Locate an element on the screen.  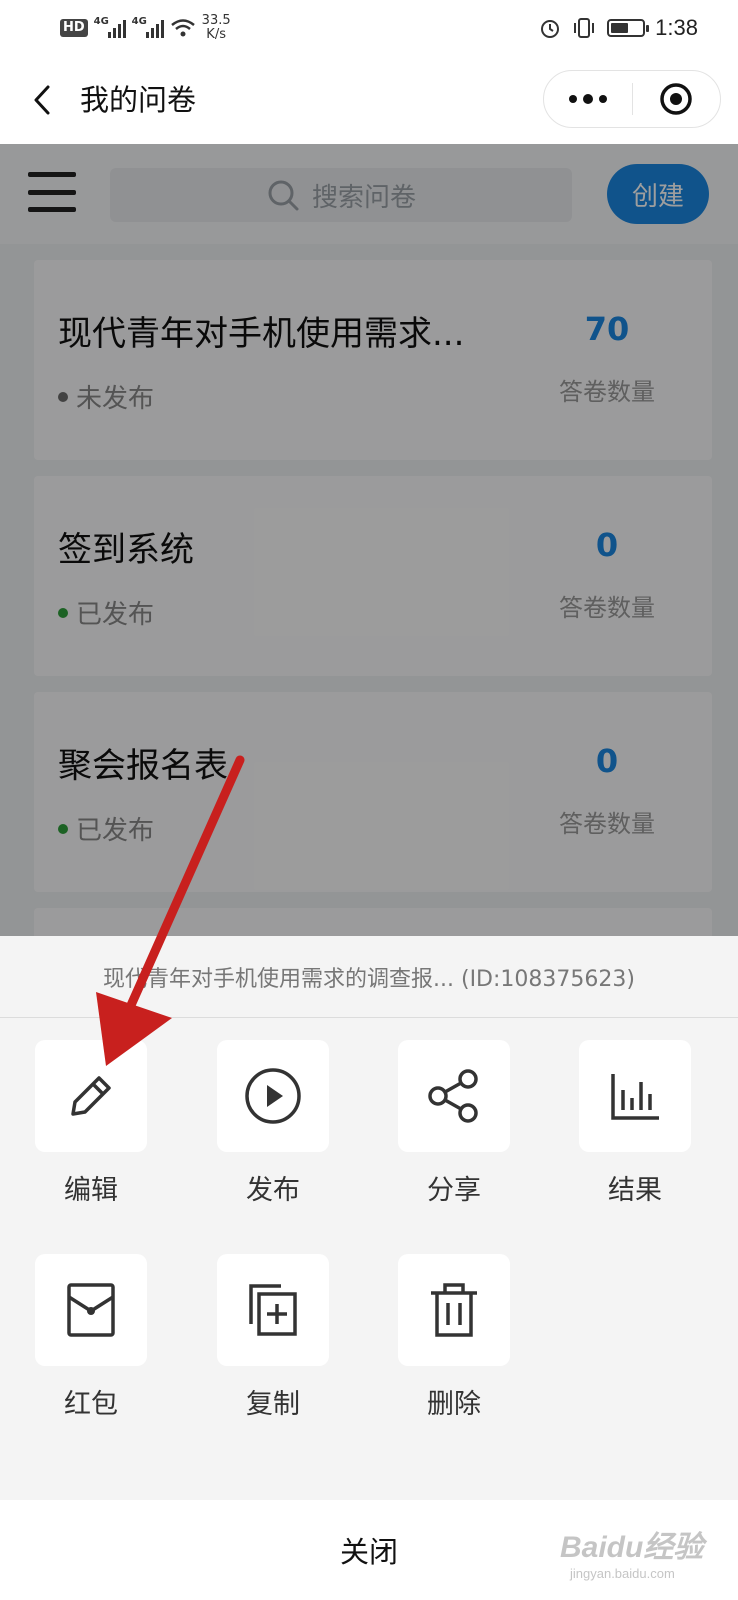
network-speed: 33.5 K/s is located at coordinates (216, 28).